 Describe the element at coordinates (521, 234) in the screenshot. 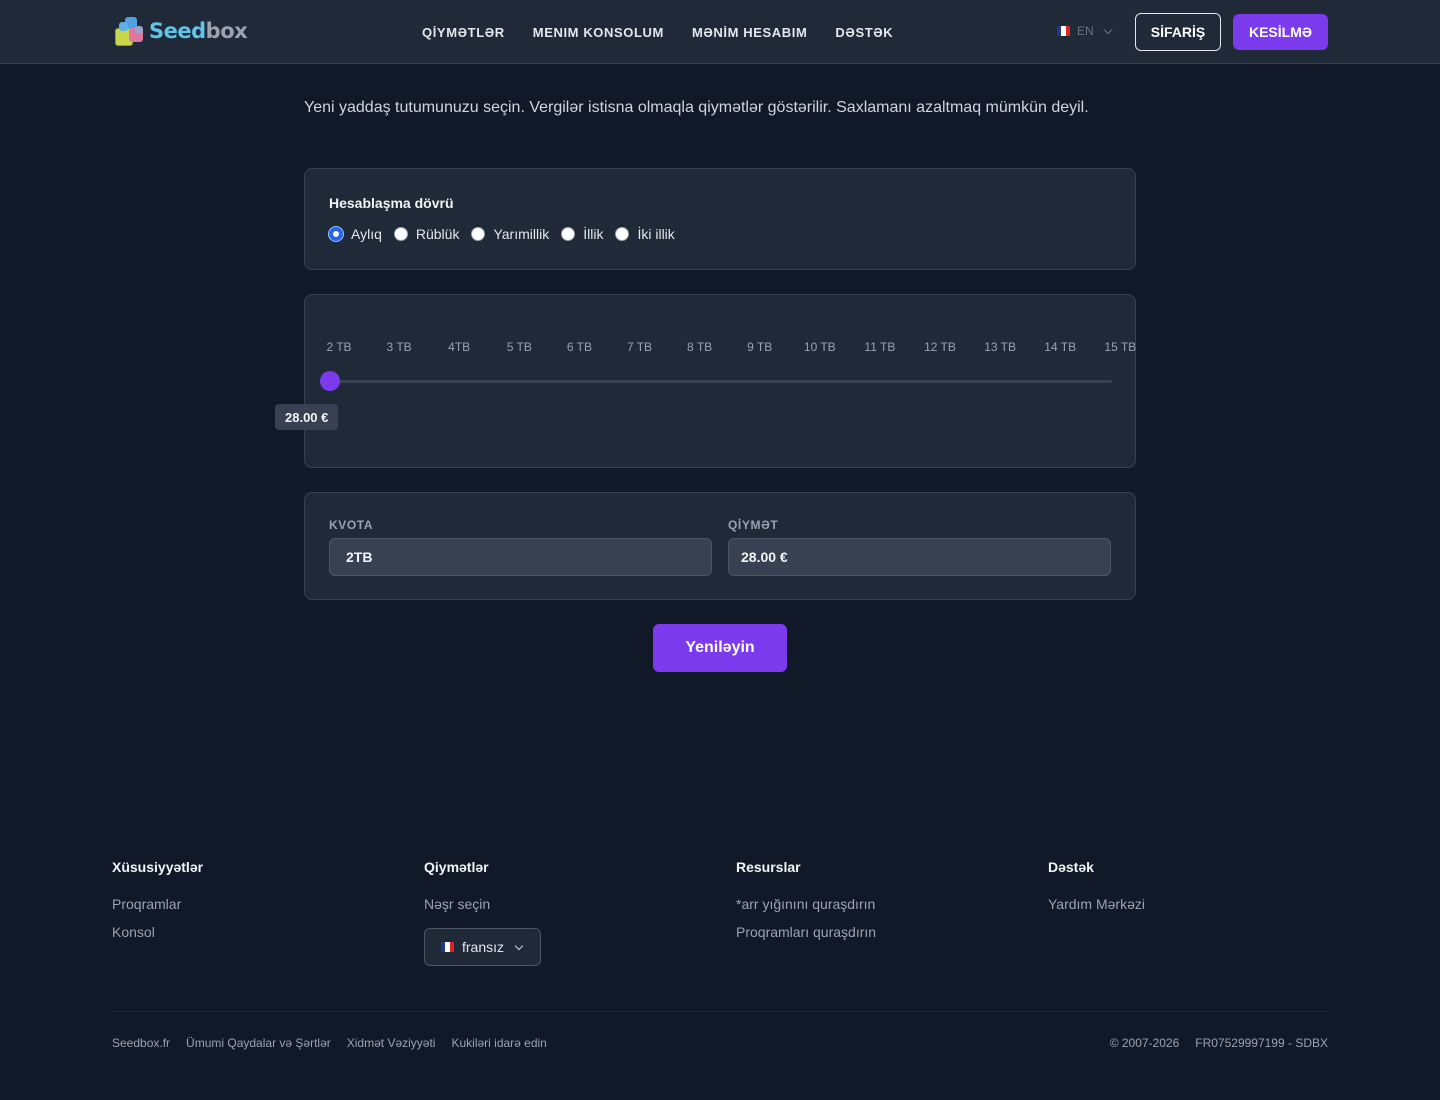

I see `radio-label: Yarımillik` at that location.